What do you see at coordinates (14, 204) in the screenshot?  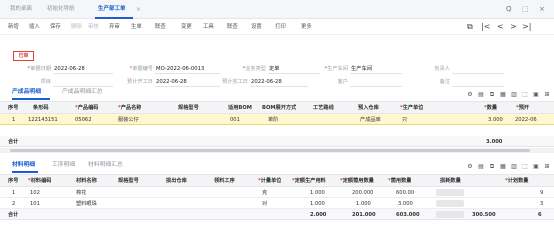 I see `table-cell: 2` at bounding box center [14, 204].